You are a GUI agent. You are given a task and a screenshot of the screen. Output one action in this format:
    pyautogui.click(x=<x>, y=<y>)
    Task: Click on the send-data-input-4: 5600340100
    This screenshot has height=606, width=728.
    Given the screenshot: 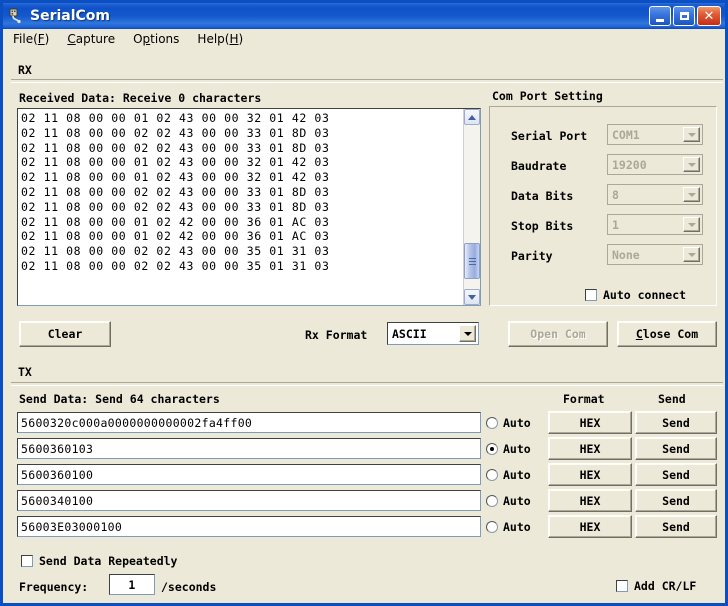 What is the action you would take?
    pyautogui.click(x=249, y=500)
    